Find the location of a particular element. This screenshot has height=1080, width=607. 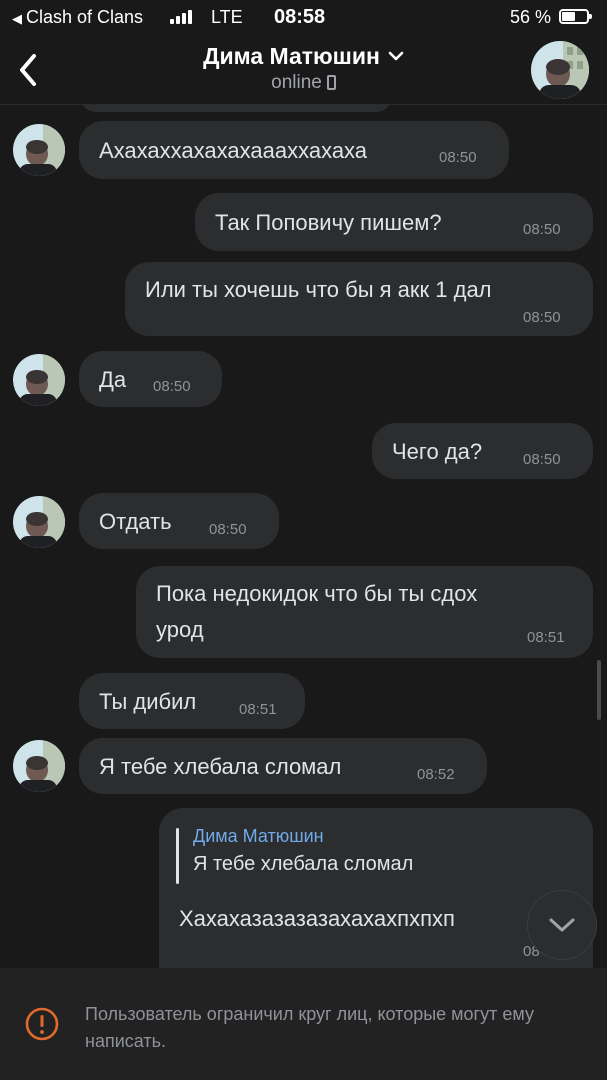

signal-icon is located at coordinates (181, 17).